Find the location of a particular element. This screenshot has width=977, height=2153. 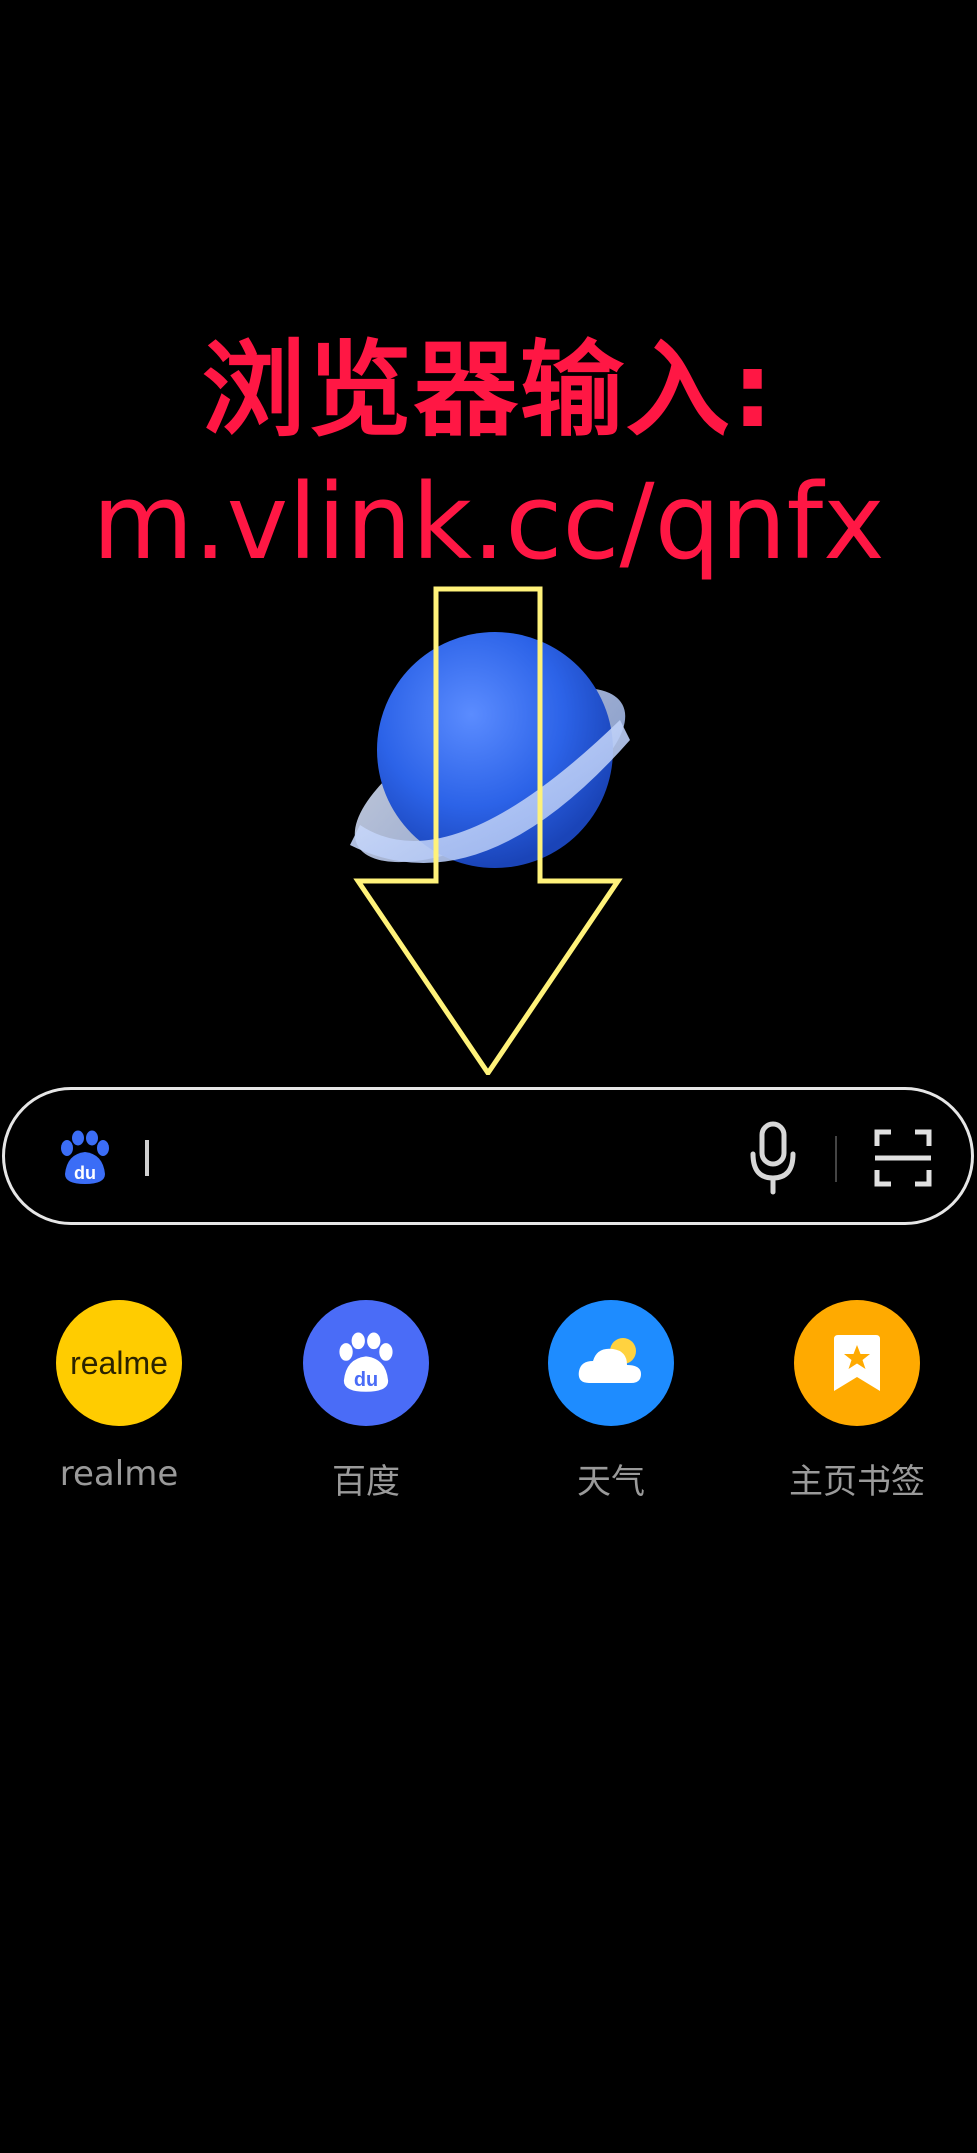

shortcut-realme: realme realme is located at coordinates (119, 1397).